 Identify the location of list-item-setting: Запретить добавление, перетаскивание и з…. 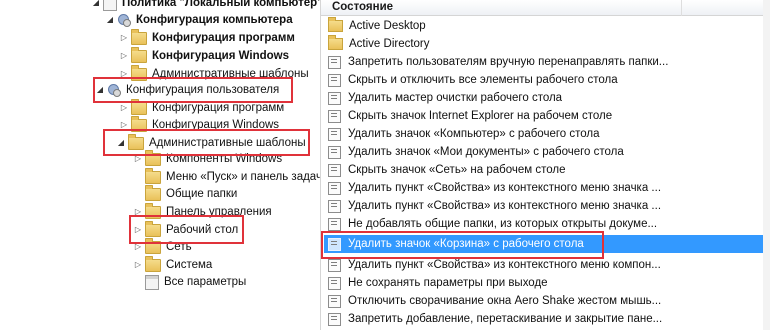
(544, 319).